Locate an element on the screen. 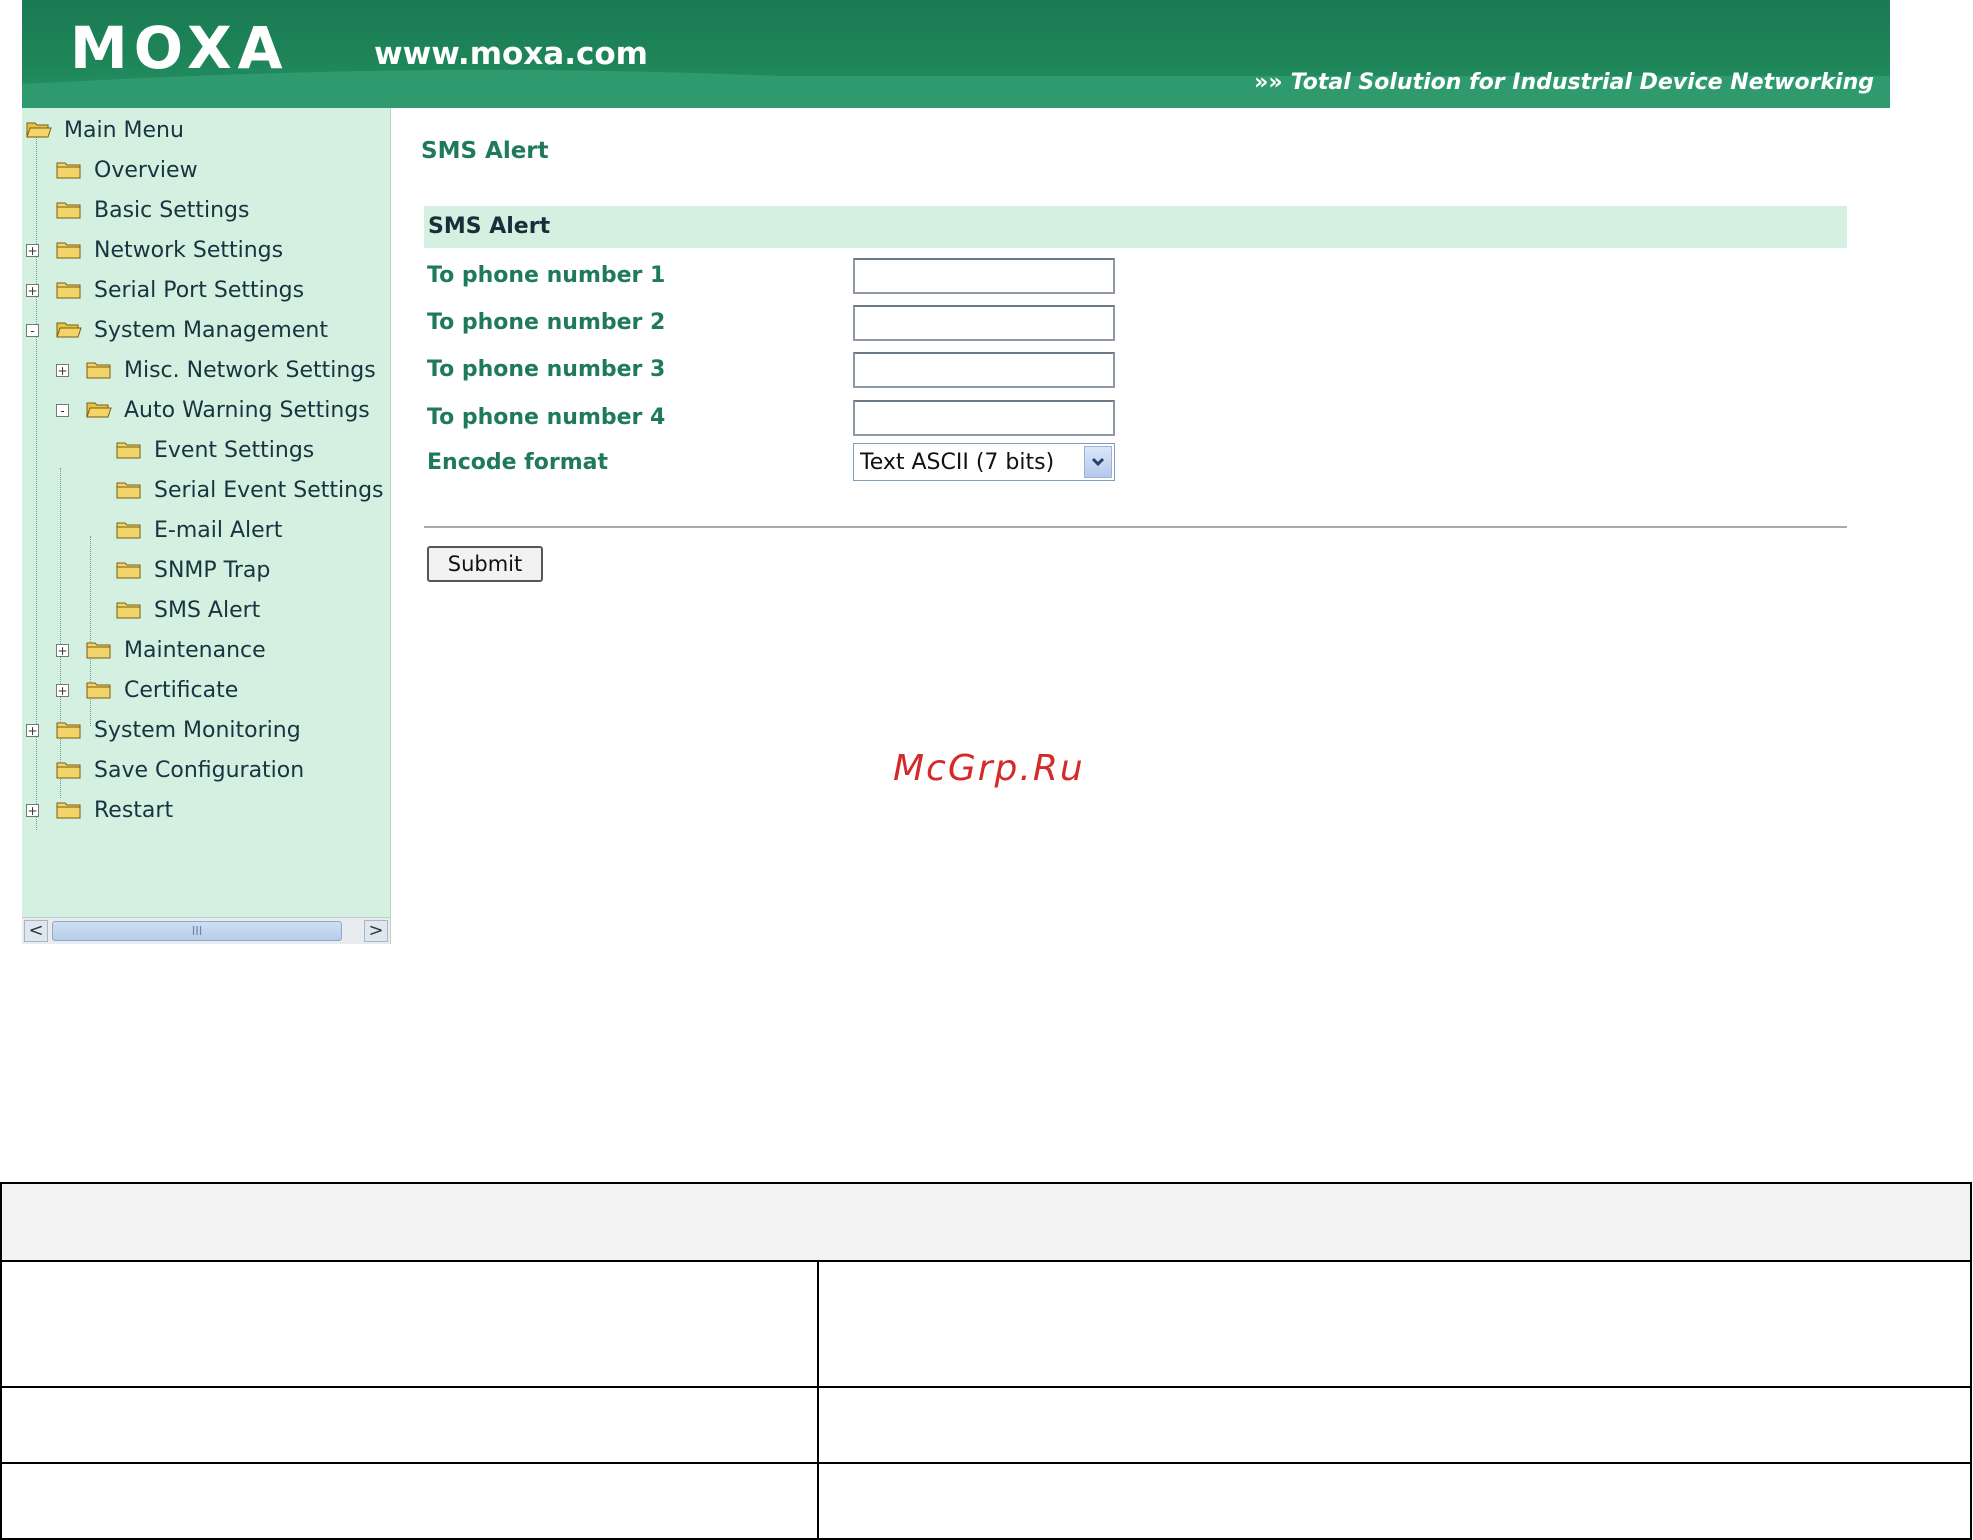 This screenshot has width=1973, height=1540. sidebar-item-overview: Overview is located at coordinates (112, 170).